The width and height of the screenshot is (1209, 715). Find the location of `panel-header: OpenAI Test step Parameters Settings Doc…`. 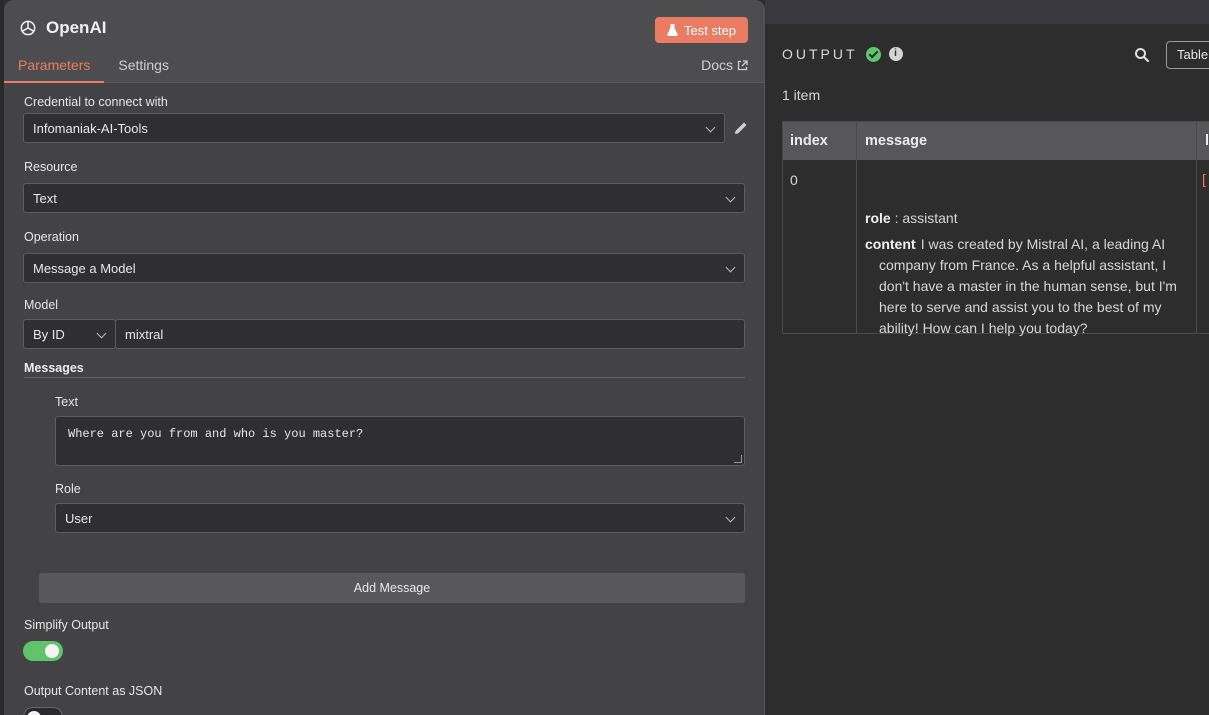

panel-header: OpenAI Test step Parameters Settings Doc… is located at coordinates (384, 41).